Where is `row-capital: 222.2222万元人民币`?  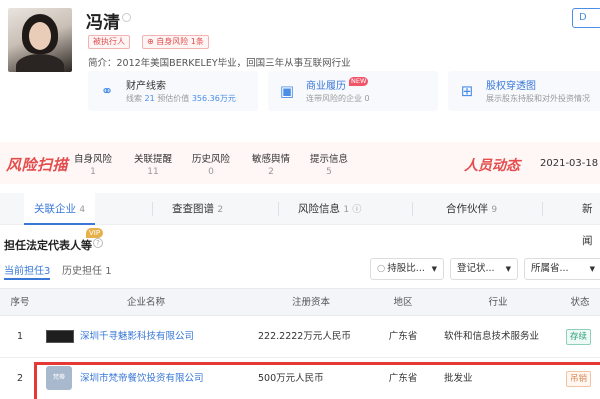
row-capital: 222.2222万元人民币 is located at coordinates (304, 336).